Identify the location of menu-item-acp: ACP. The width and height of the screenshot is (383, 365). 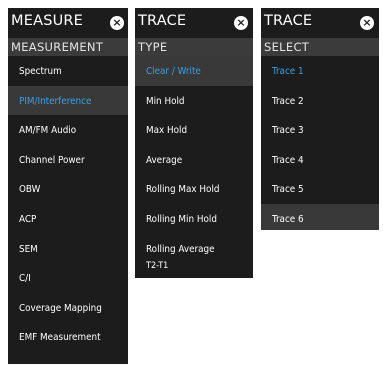
(68, 219).